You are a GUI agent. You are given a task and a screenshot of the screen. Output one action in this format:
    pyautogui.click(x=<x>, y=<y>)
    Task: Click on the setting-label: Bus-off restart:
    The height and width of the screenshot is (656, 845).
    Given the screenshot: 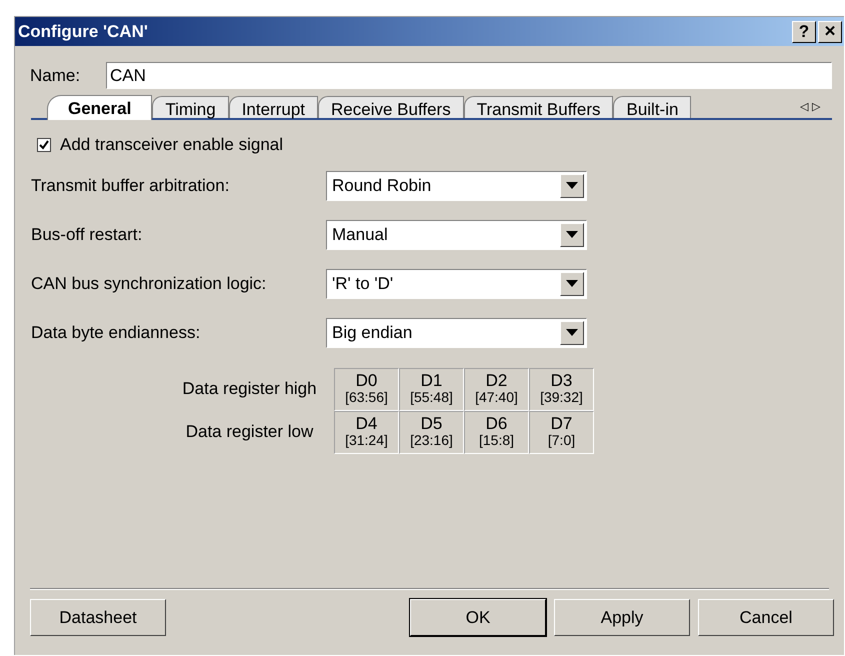 What is the action you would take?
    pyautogui.click(x=87, y=235)
    